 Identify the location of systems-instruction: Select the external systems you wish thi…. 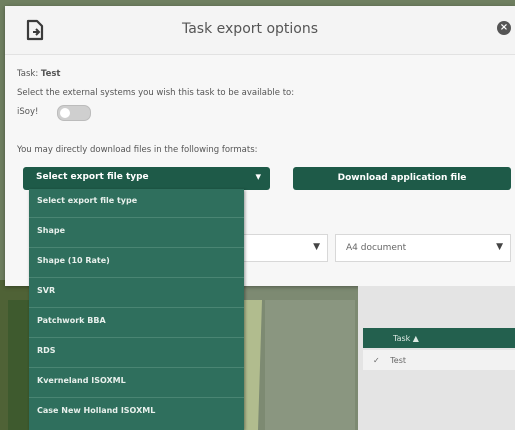
(156, 93).